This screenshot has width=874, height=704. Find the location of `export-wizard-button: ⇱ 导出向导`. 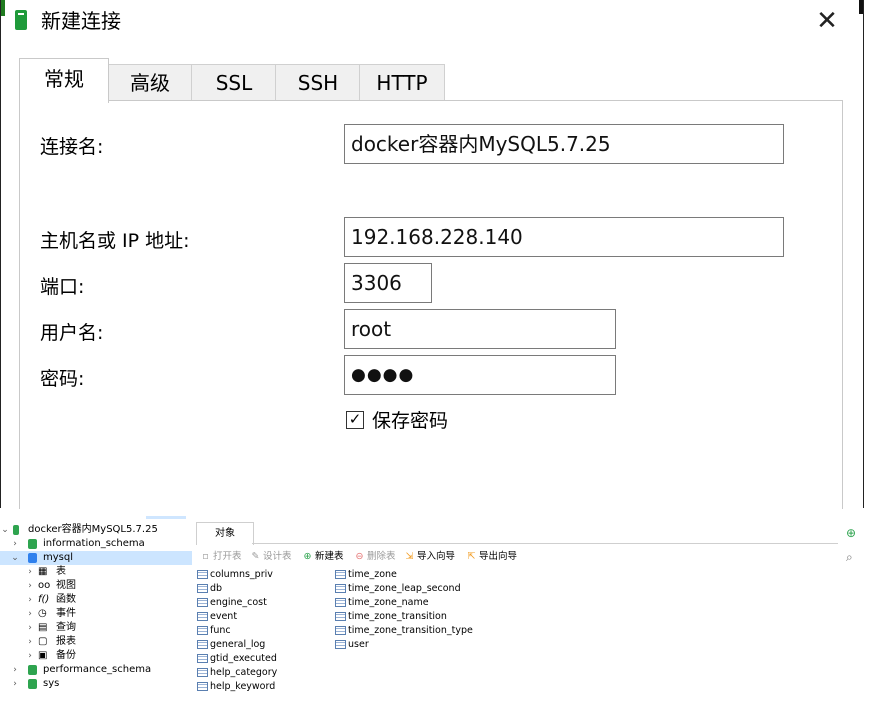

export-wizard-button: ⇱ 导出向导 is located at coordinates (492, 557).